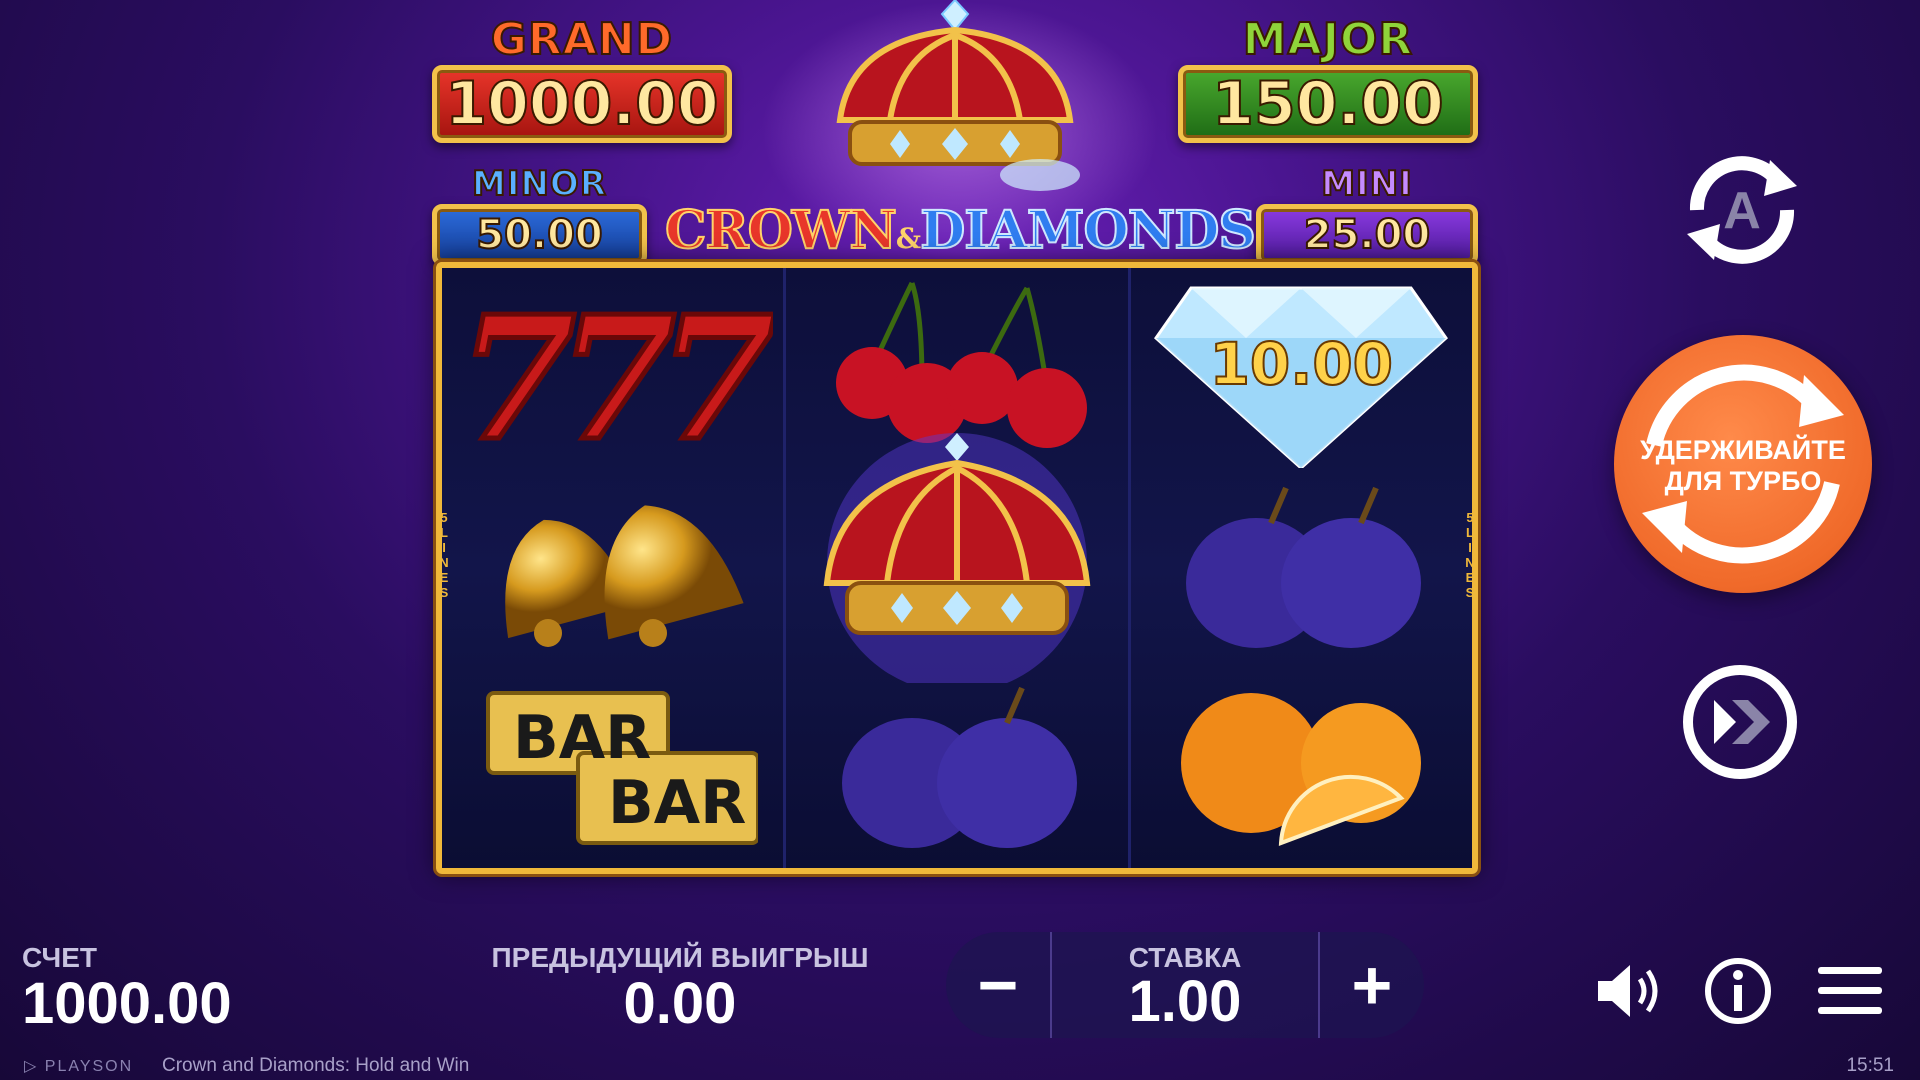  I want to click on logo-ampersand: &, so click(908, 238).